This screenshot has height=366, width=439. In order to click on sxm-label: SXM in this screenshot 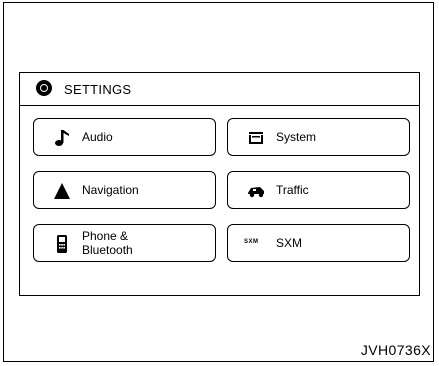, I will do `click(289, 243)`.